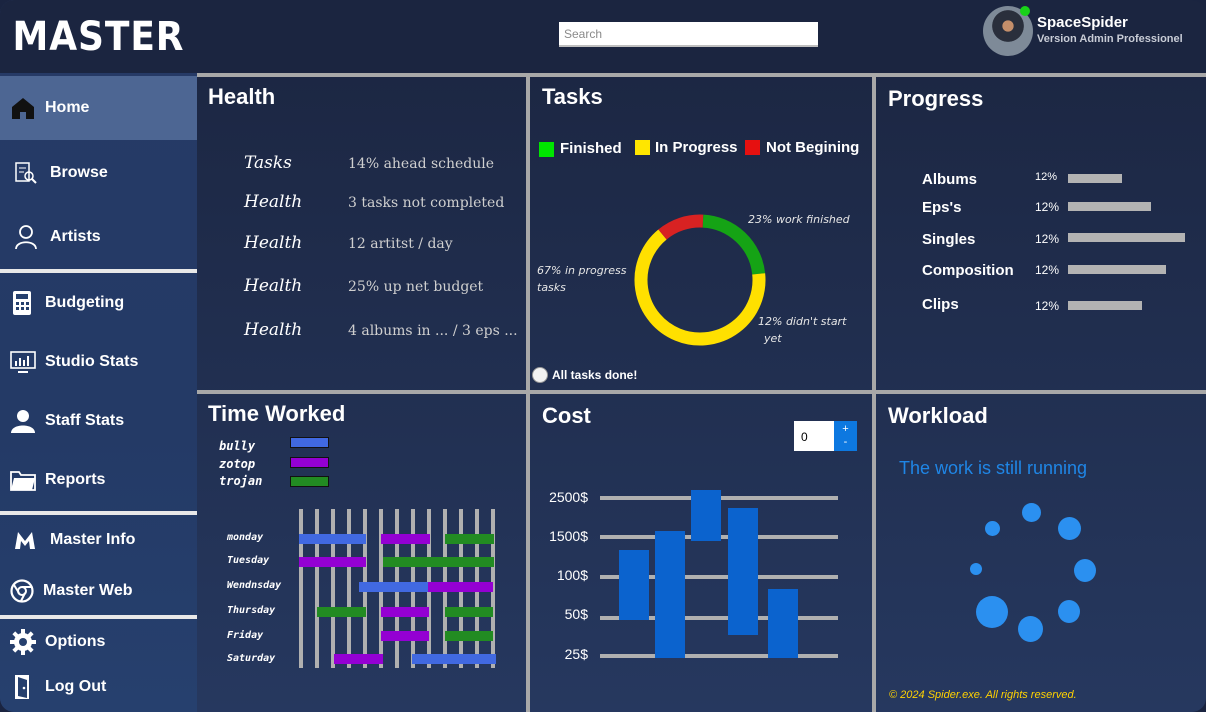  Describe the element at coordinates (845, 429) in the screenshot. I see `spinner-up-button: +` at that location.